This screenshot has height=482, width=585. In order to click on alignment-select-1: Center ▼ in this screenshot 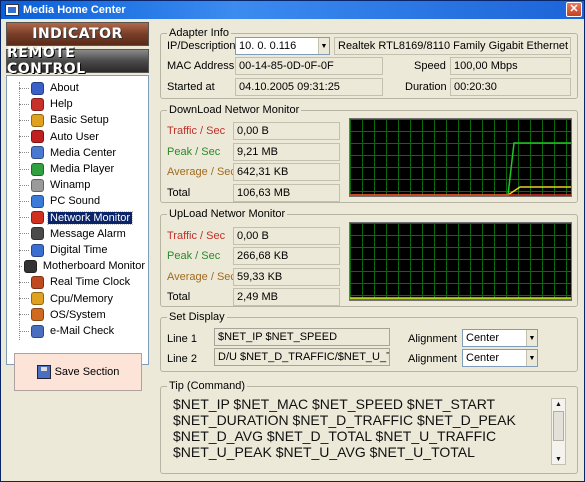, I will do `click(500, 338)`.